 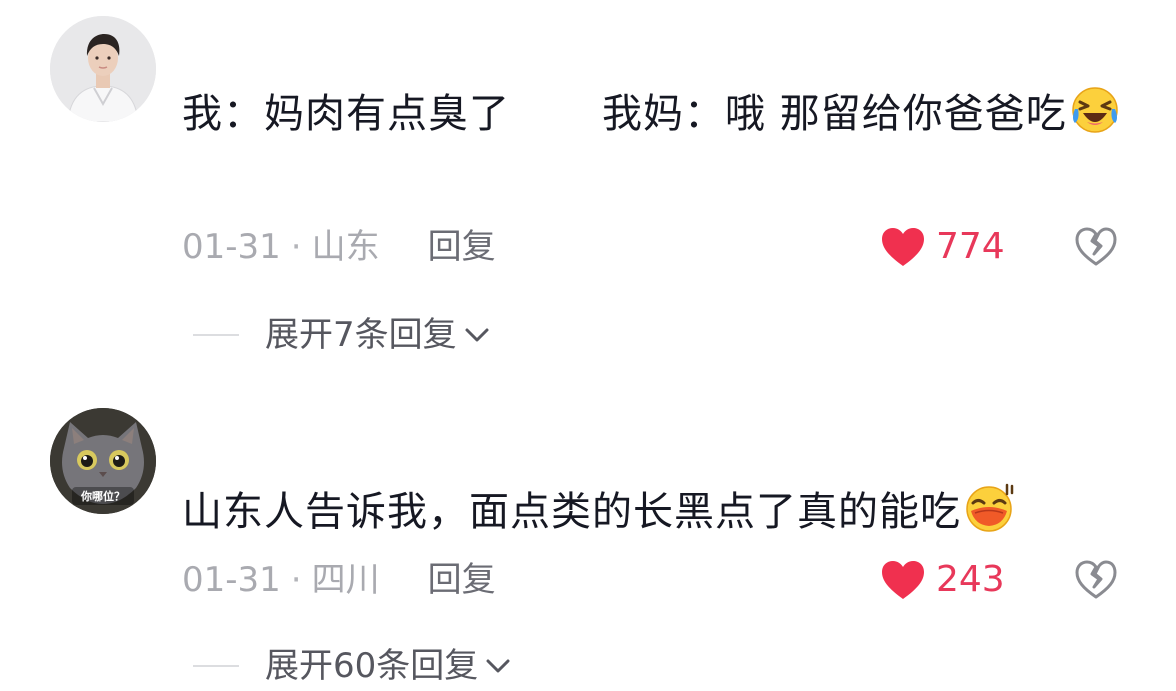 I want to click on comment-meta: 01-31 · 山东 回复, so click(x=339, y=247).